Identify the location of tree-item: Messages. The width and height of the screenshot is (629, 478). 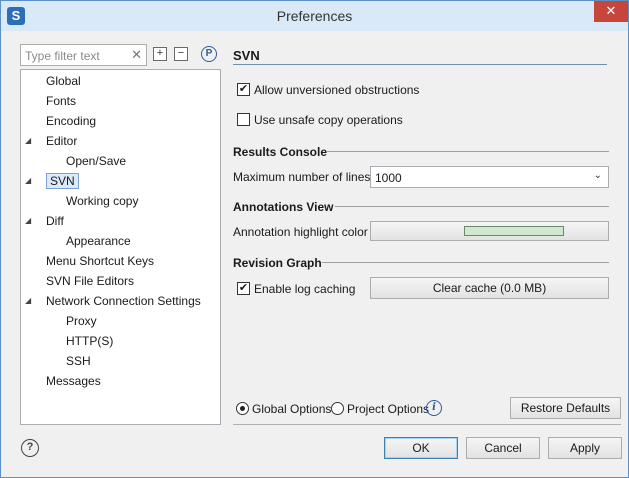
(73, 381).